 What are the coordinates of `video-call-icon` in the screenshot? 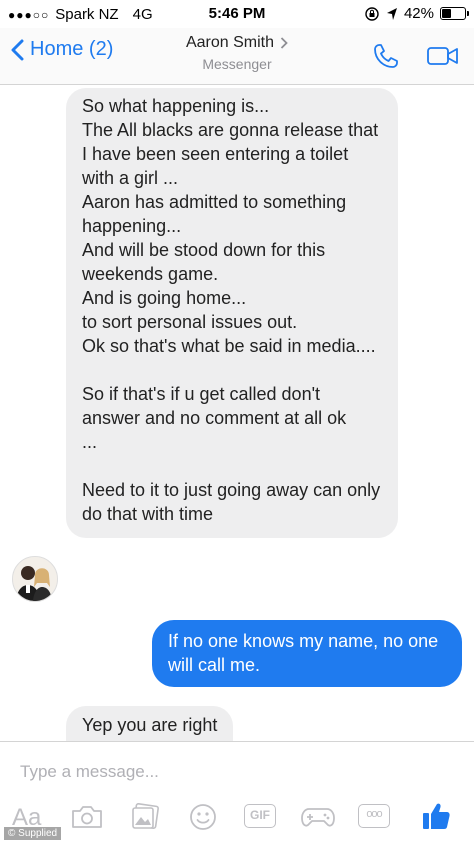 It's located at (443, 56).